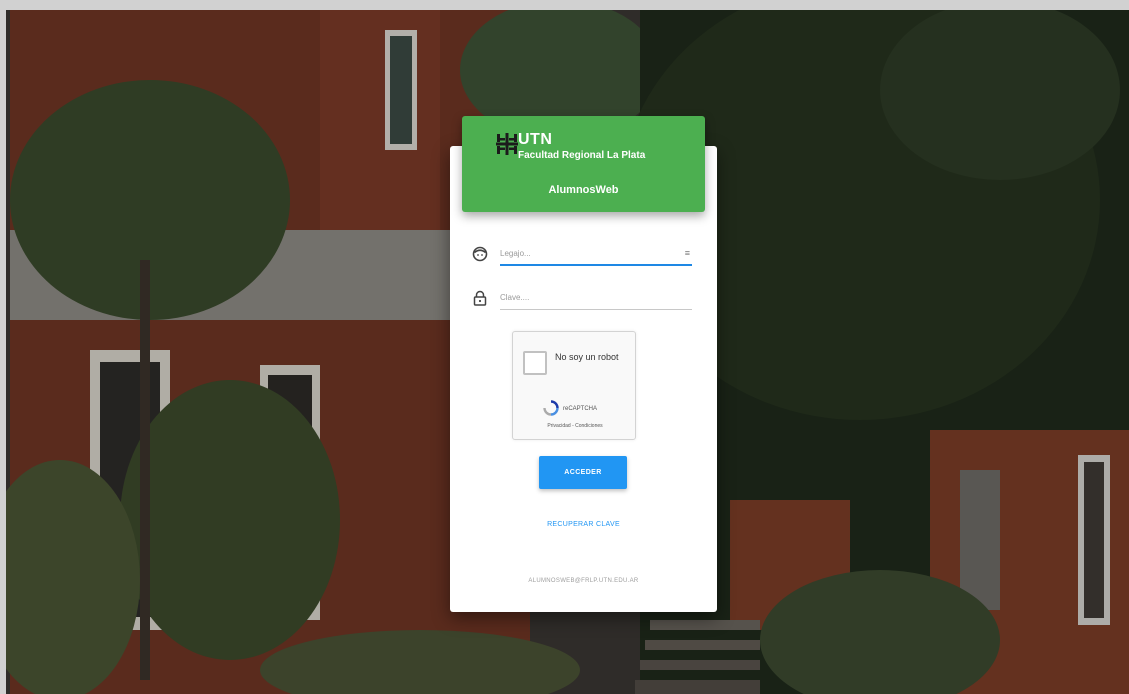  I want to click on recaptcha-logo-icon, so click(551, 408).